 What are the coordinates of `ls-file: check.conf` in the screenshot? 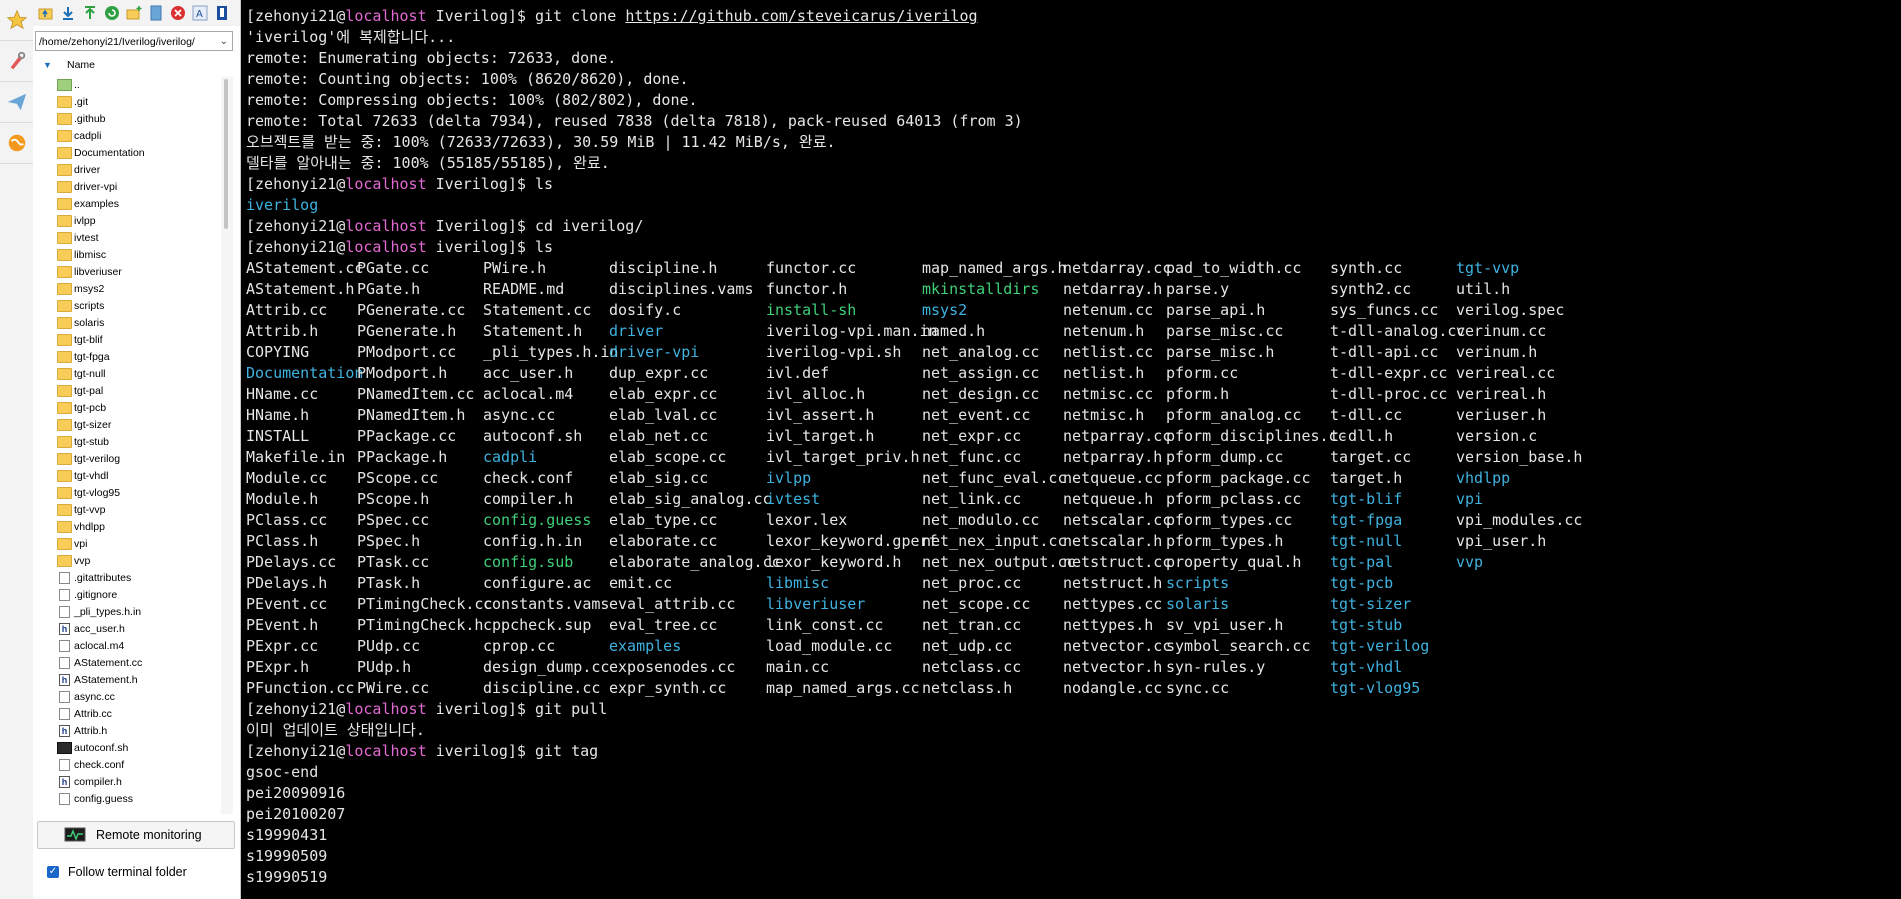 It's located at (528, 478).